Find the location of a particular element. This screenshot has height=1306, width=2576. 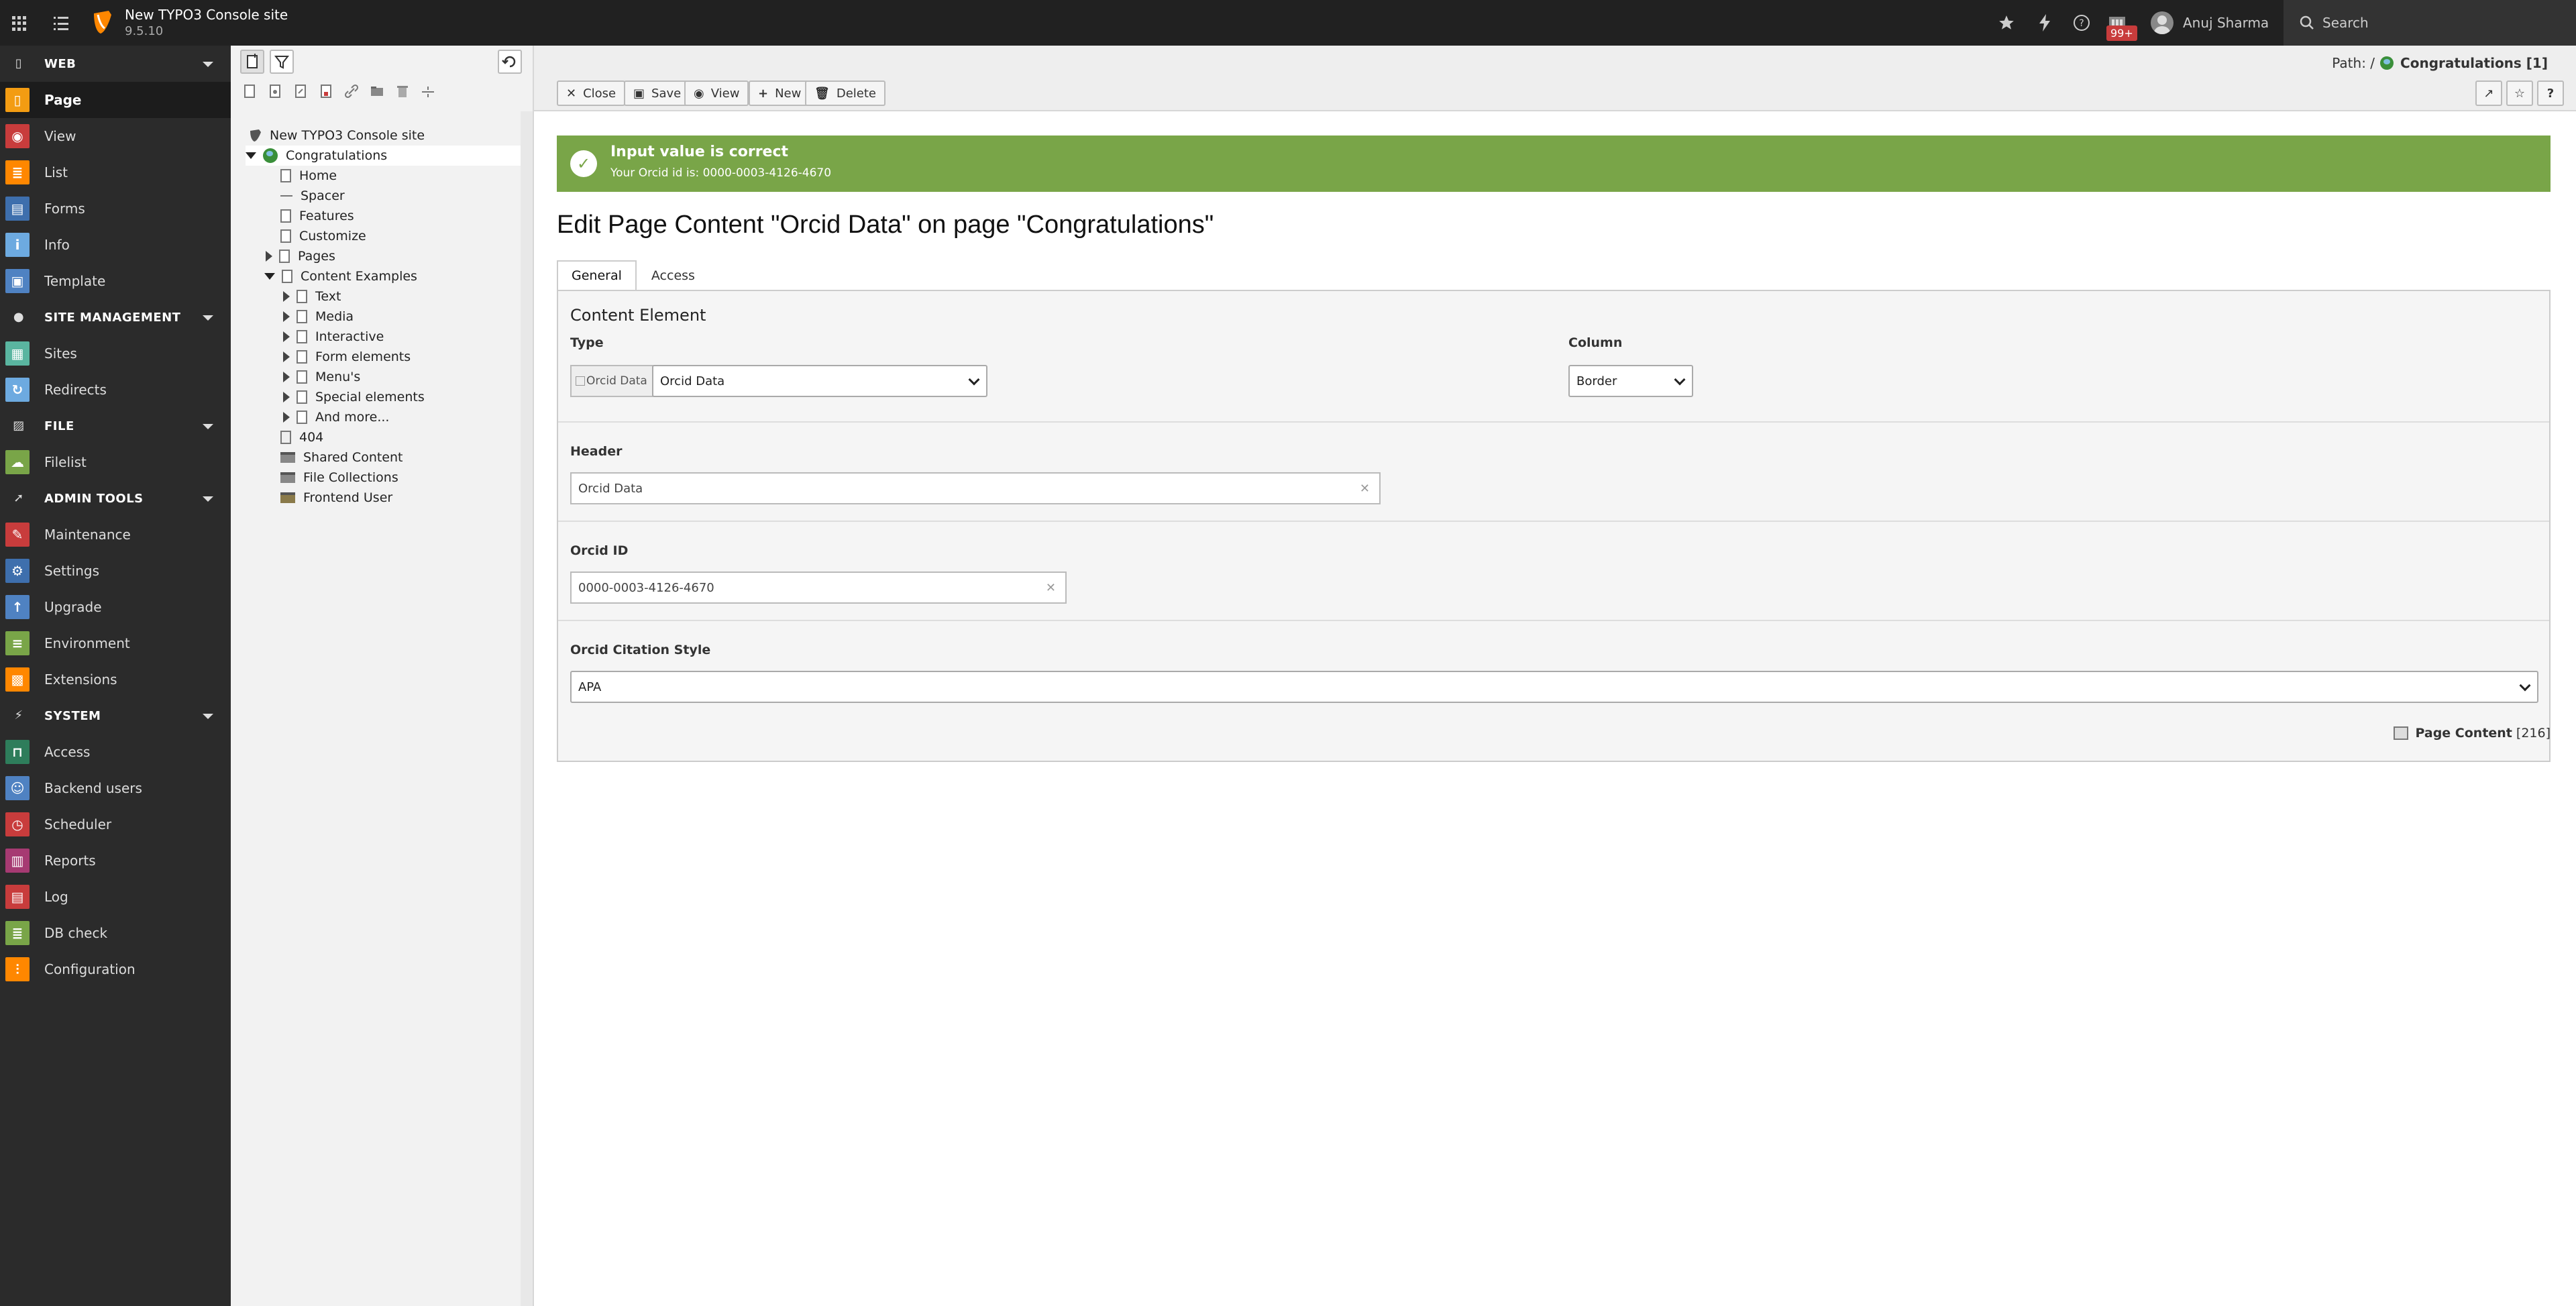

tree-scrollbar is located at coordinates (527, 708).